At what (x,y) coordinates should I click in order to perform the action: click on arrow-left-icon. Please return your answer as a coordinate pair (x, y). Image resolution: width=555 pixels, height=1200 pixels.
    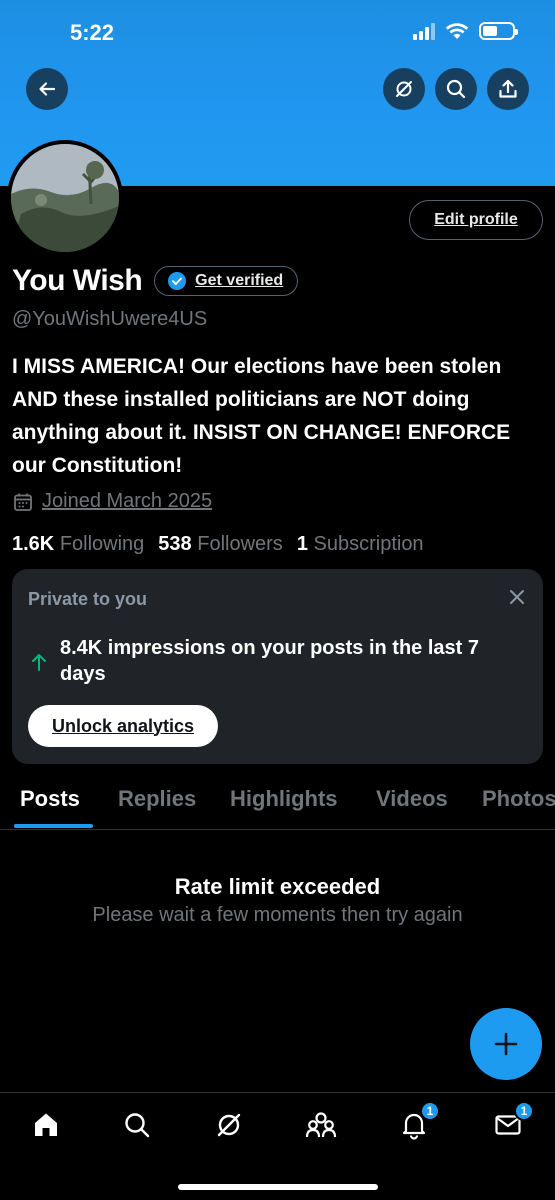
    Looking at the image, I should click on (47, 89).